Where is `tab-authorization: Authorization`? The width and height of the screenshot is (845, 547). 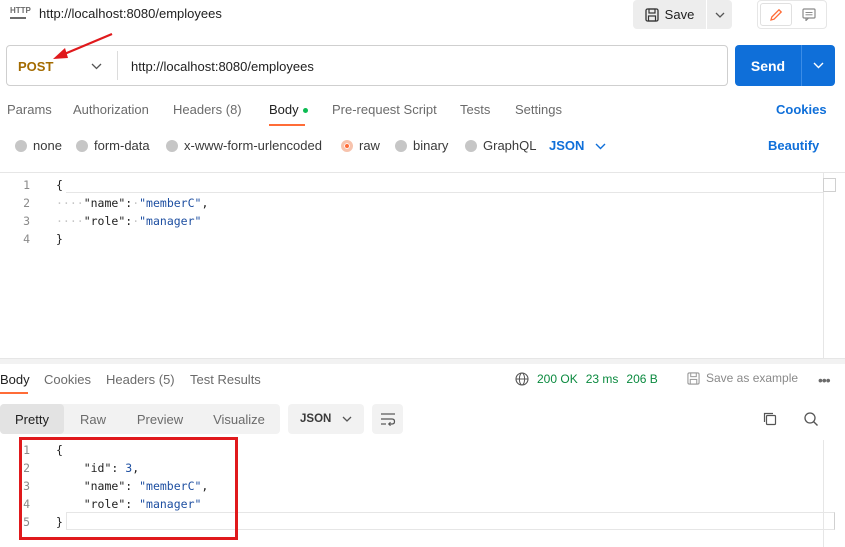
tab-authorization: Authorization is located at coordinates (111, 109).